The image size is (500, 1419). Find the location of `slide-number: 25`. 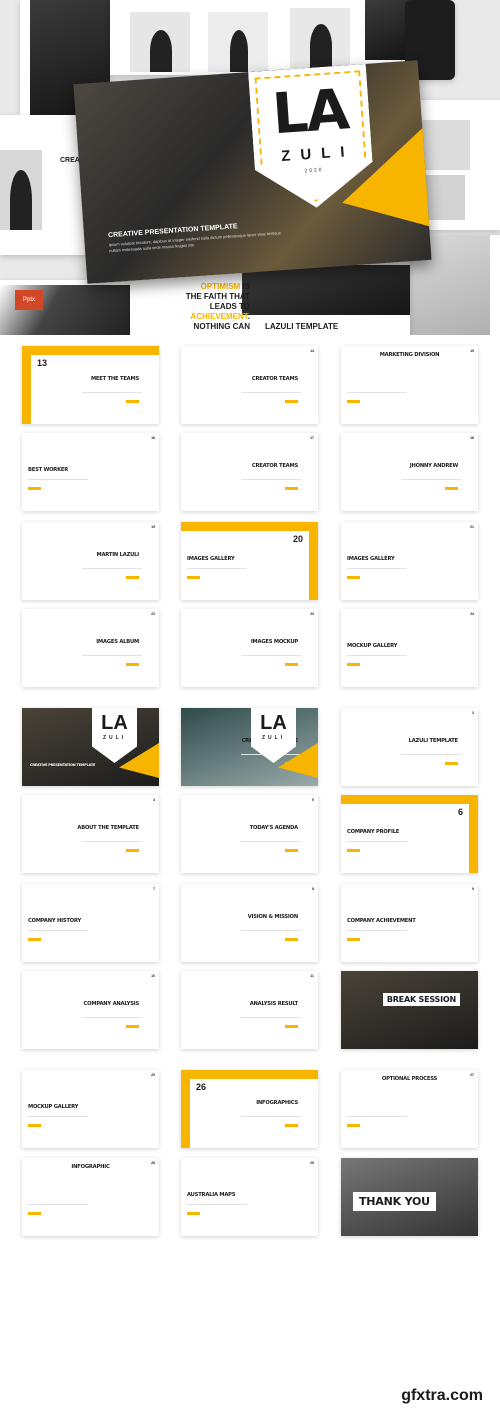

slide-number: 25 is located at coordinates (153, 1075).